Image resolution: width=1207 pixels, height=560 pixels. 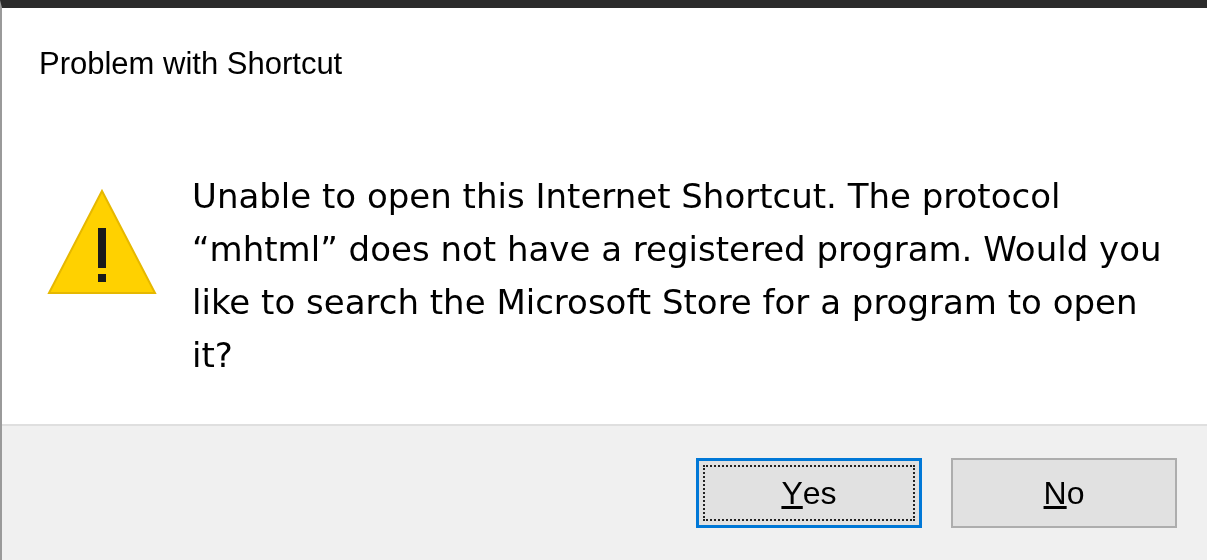 What do you see at coordinates (809, 493) in the screenshot?
I see `dialog-button: Yes` at bounding box center [809, 493].